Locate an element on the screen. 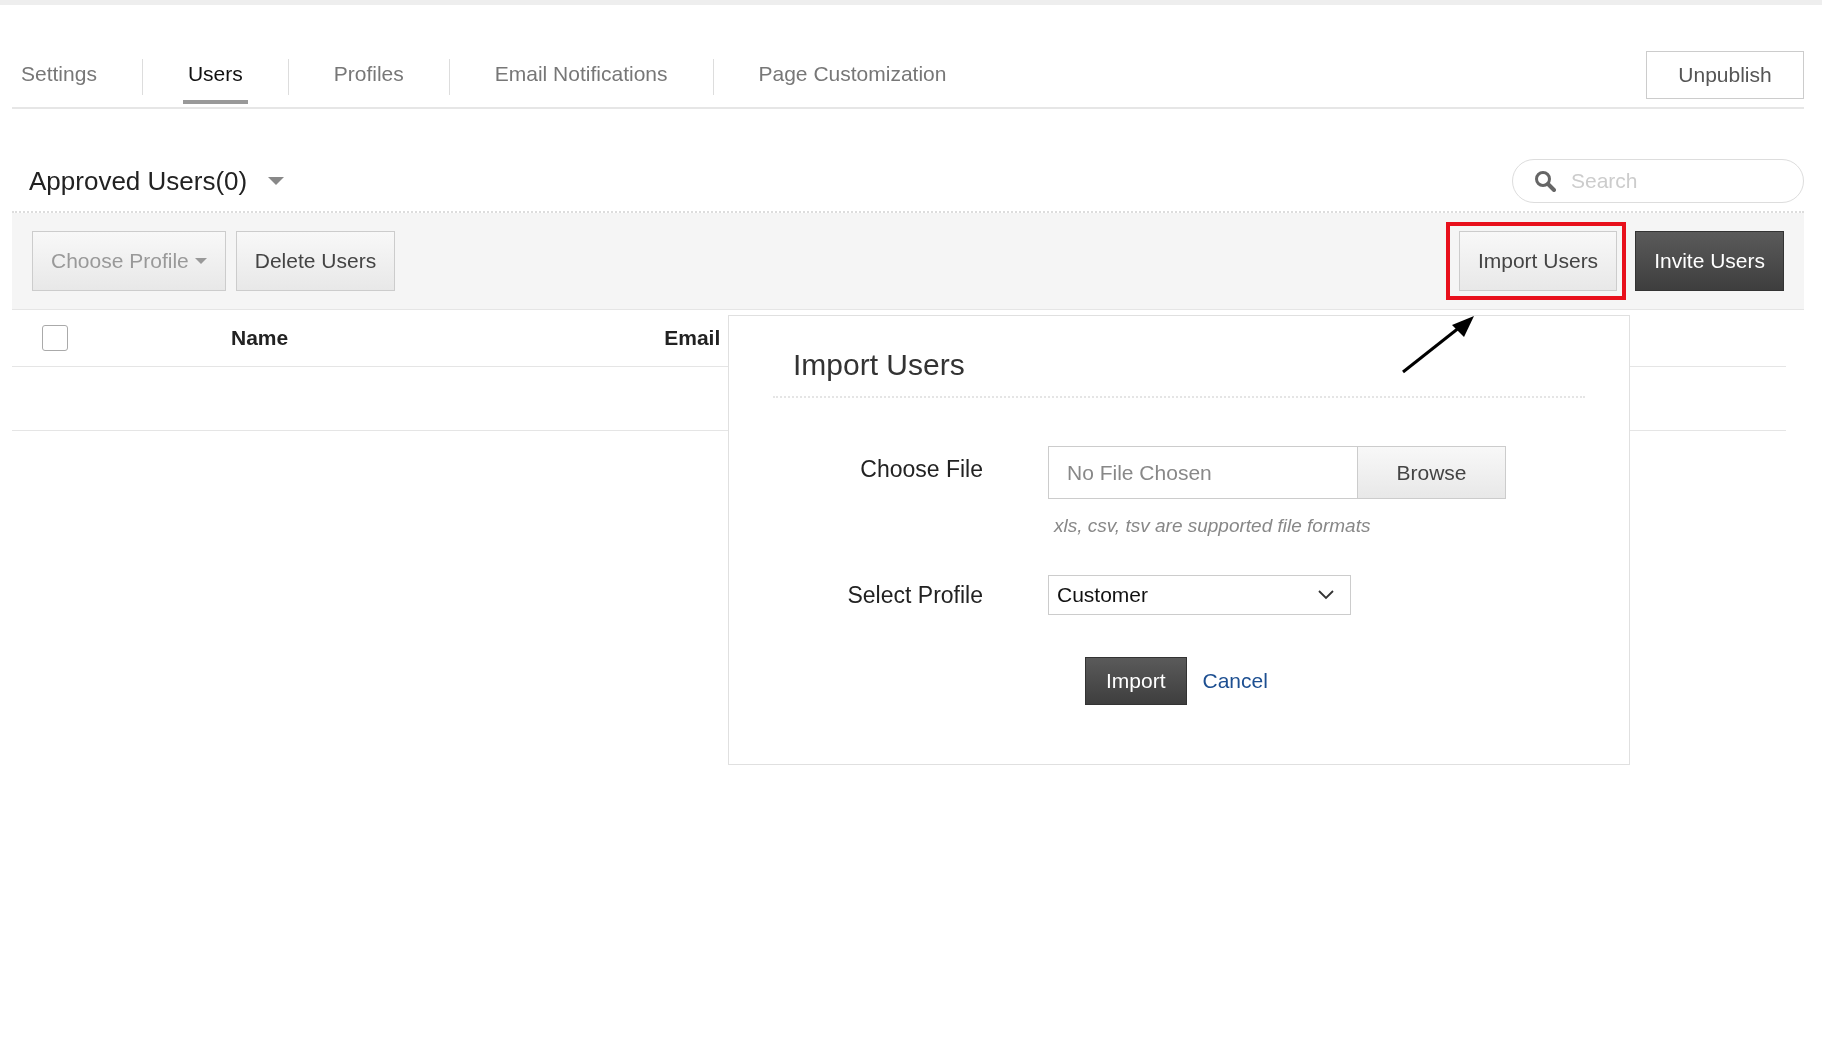 This screenshot has height=1064, width=1822. search-icon is located at coordinates (1545, 181).